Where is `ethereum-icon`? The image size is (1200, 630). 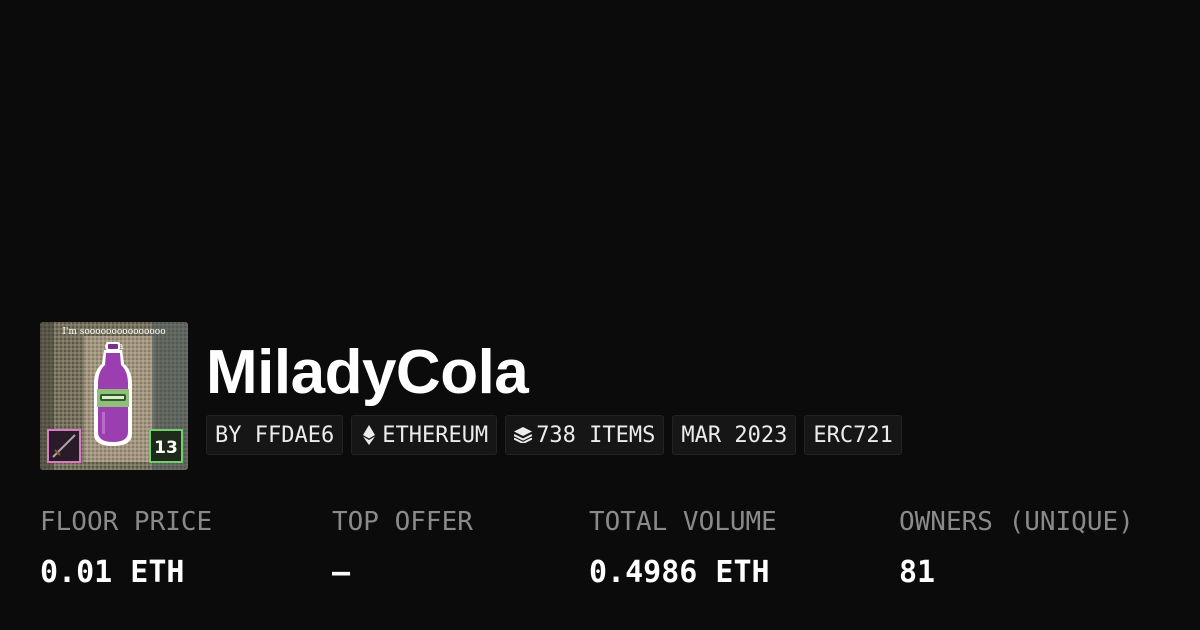
ethereum-icon is located at coordinates (369, 435).